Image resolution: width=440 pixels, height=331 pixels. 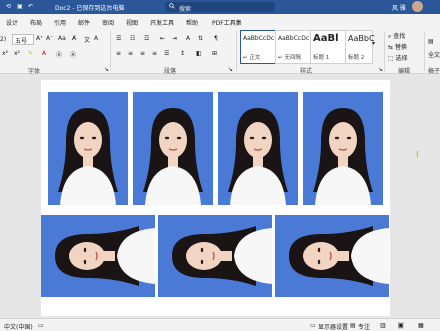 What do you see at coordinates (74, 38) in the screenshot?
I see `clear-format-icon: A̸` at bounding box center [74, 38].